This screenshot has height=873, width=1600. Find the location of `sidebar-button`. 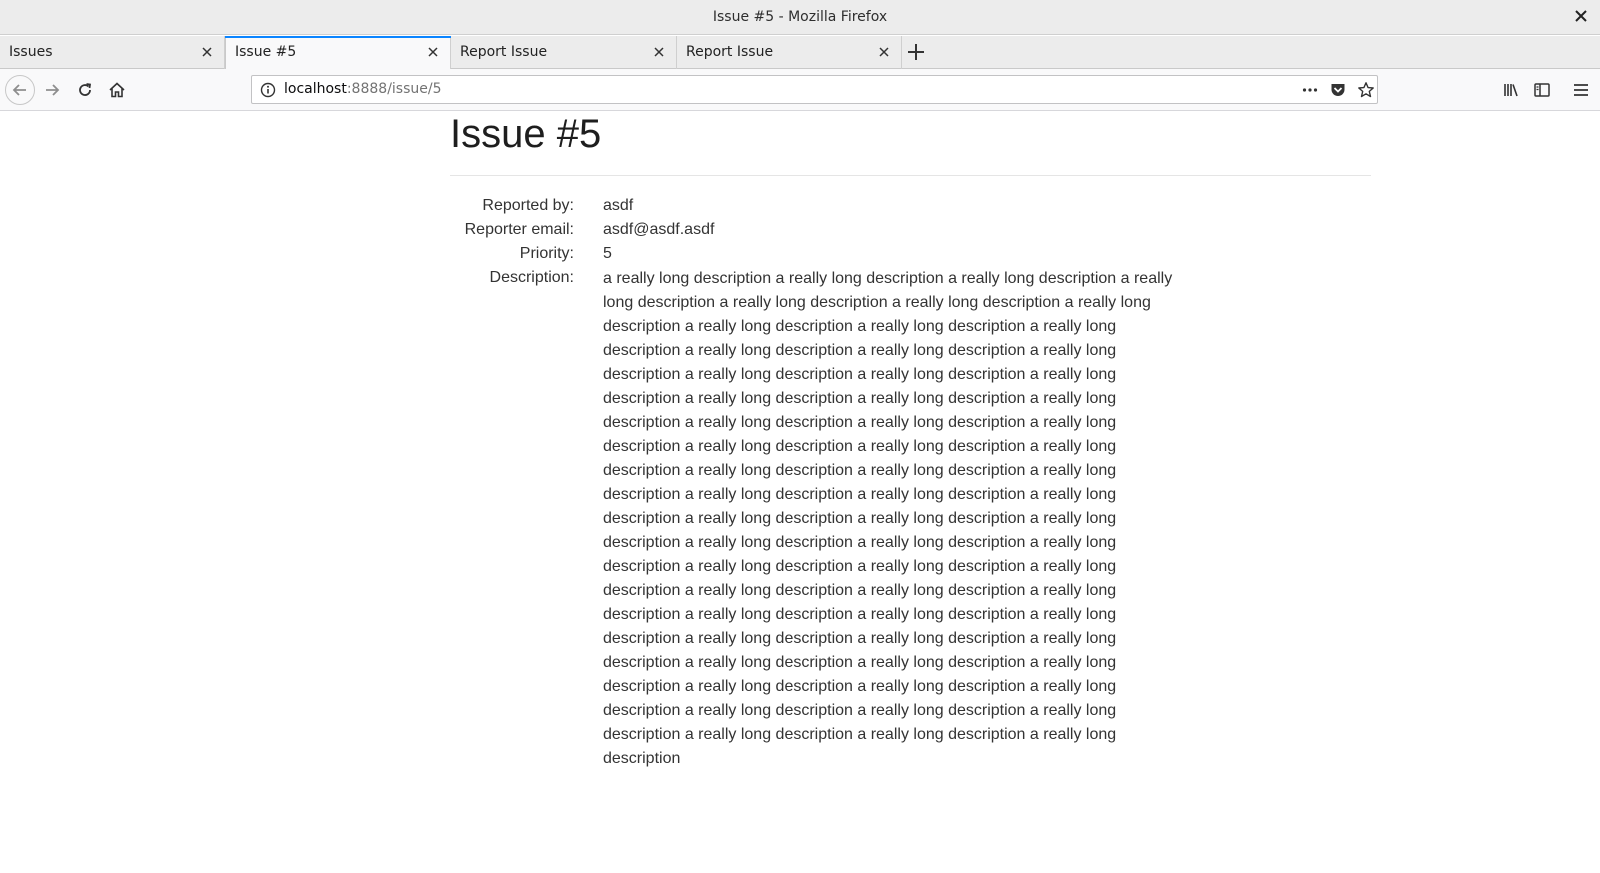

sidebar-button is located at coordinates (1542, 90).